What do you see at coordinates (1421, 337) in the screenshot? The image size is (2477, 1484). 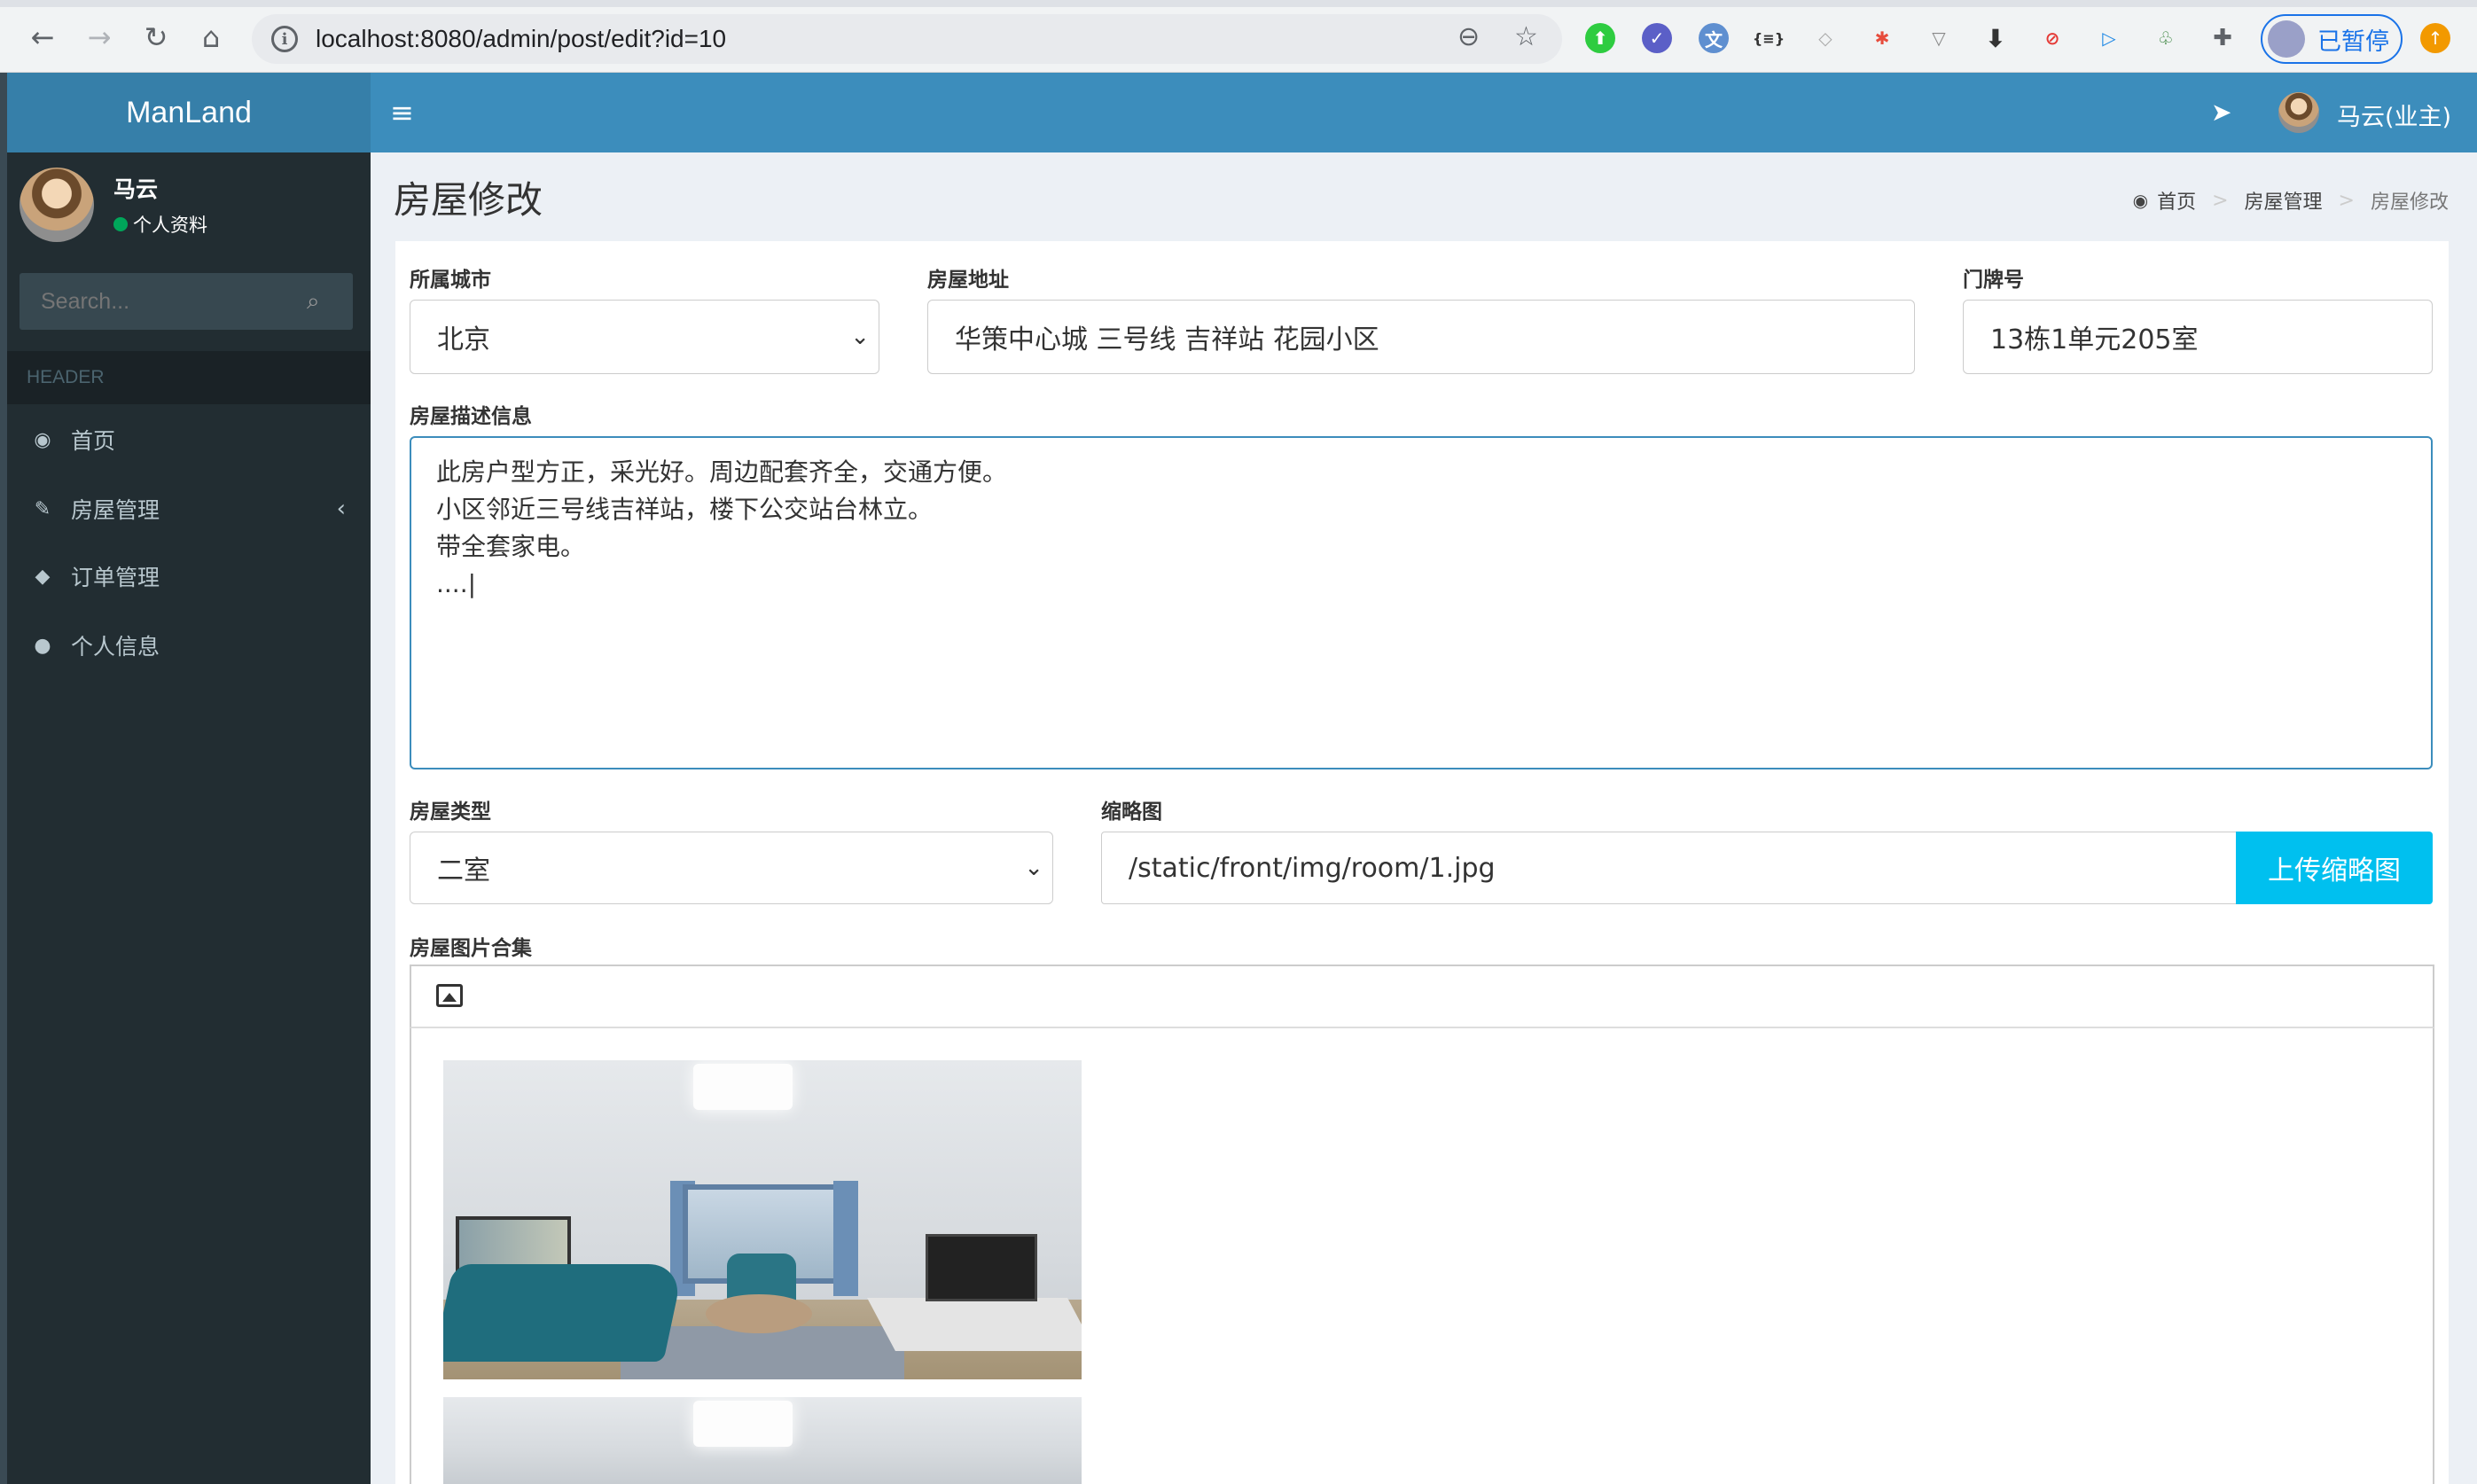 I see `address-input: 华策中心城 三号线 吉祥站 花园小区` at bounding box center [1421, 337].